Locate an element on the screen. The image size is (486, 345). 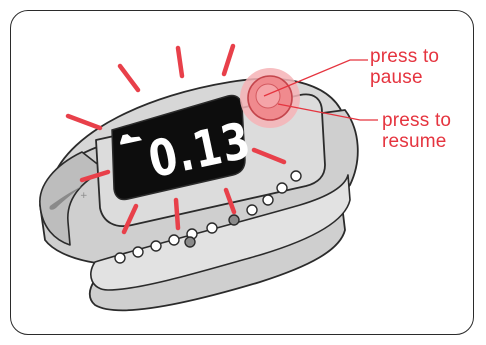
press-to-resume-label: press to resume is located at coordinates (417, 131).